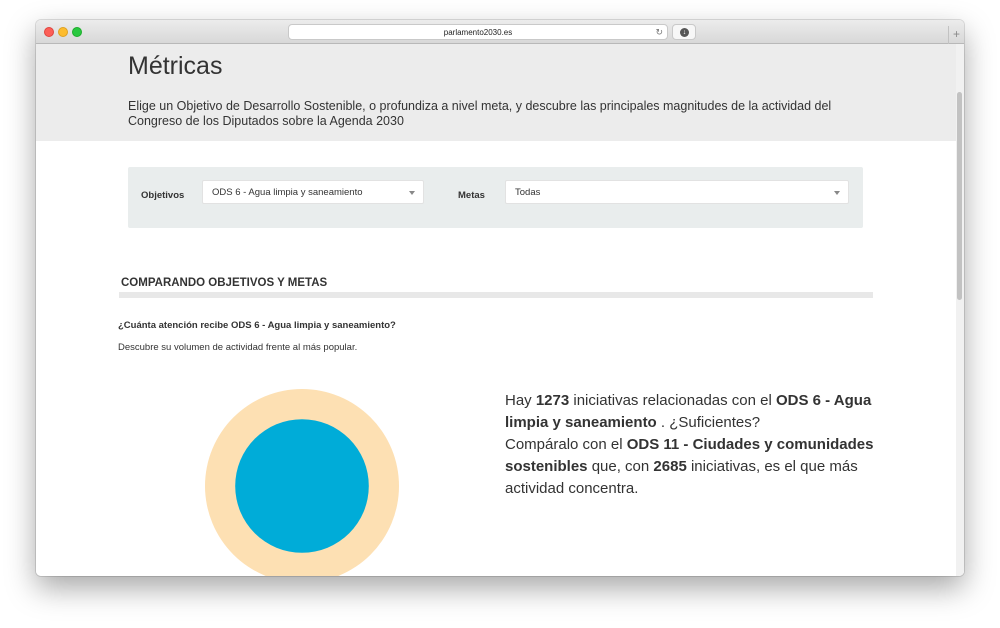 The width and height of the screenshot is (1000, 628). What do you see at coordinates (63, 32) in the screenshot?
I see `minimize-window-button` at bounding box center [63, 32].